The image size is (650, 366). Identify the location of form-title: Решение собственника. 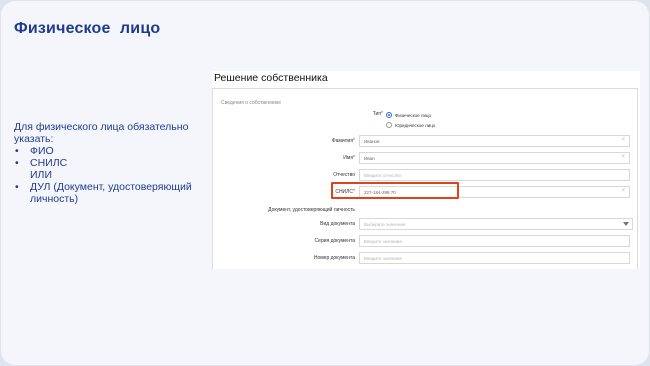
(271, 78).